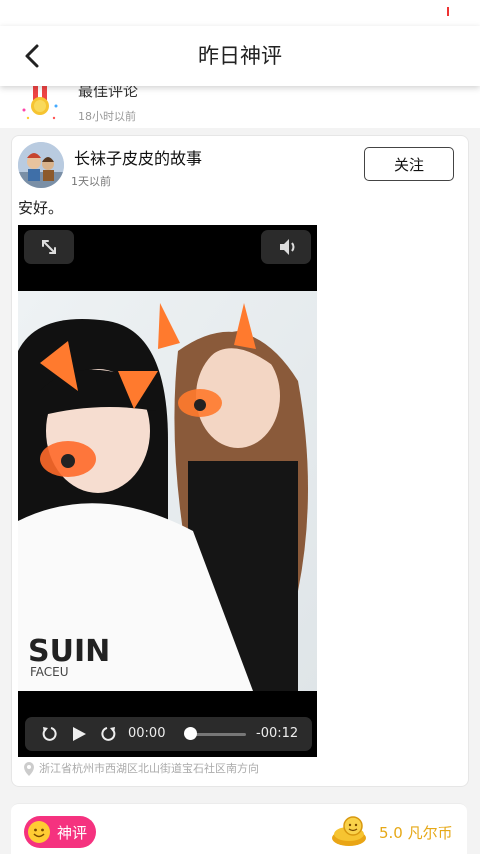  I want to click on location-text: 浙江省杭州市西湖区北山街道宝石社区南方向, so click(149, 768).